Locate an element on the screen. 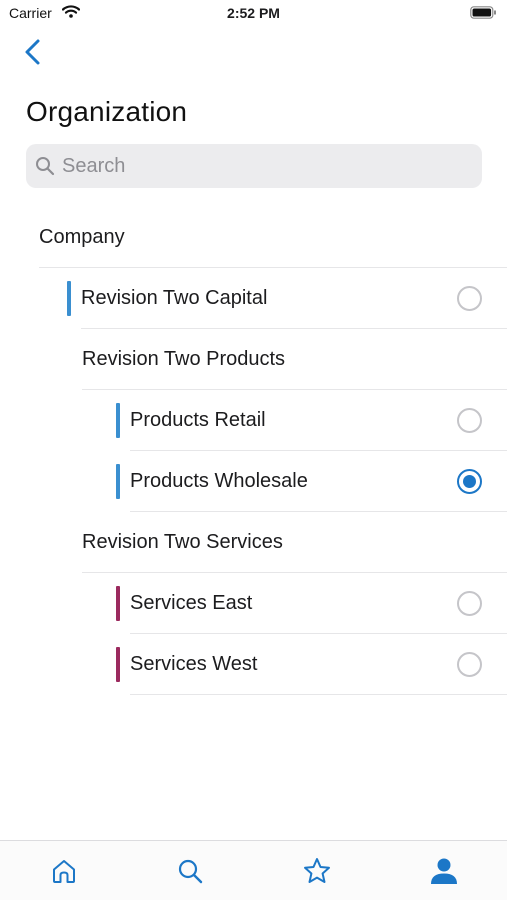 This screenshot has width=507, height=900. tree-row-label: Products Wholesale is located at coordinates (219, 481).